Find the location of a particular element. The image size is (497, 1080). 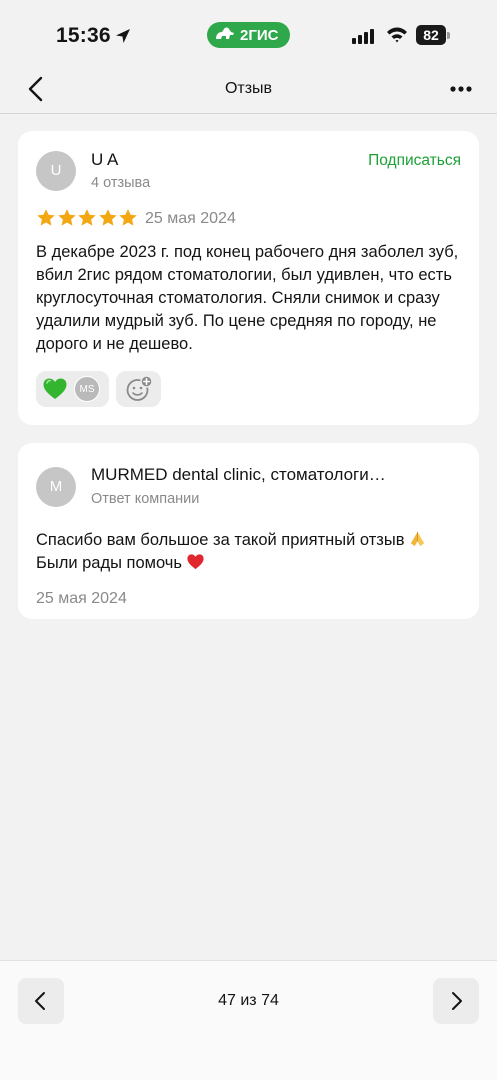

reply-date: 25 мая 2024 is located at coordinates (81, 598).